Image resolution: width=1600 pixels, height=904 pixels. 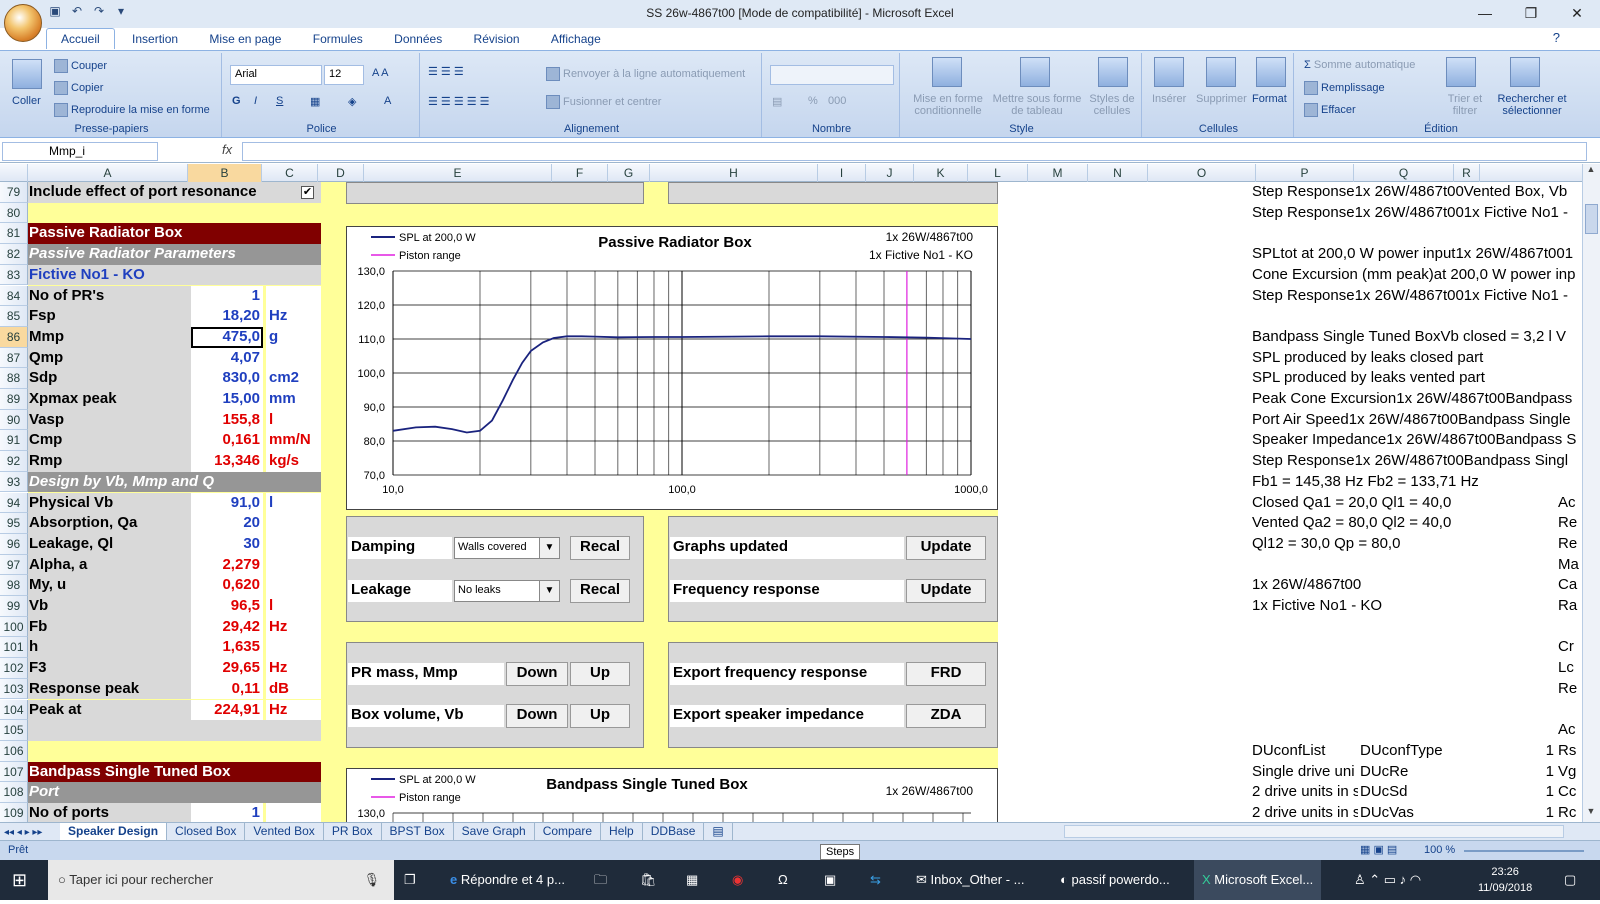 I want to click on underline-button: S, so click(x=279, y=101).